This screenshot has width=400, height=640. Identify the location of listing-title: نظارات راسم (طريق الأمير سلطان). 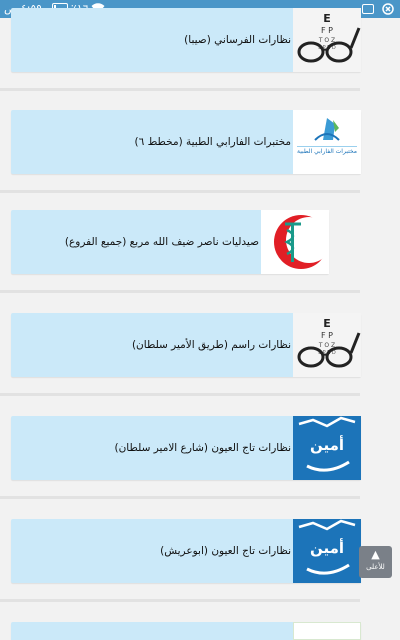
(211, 345).